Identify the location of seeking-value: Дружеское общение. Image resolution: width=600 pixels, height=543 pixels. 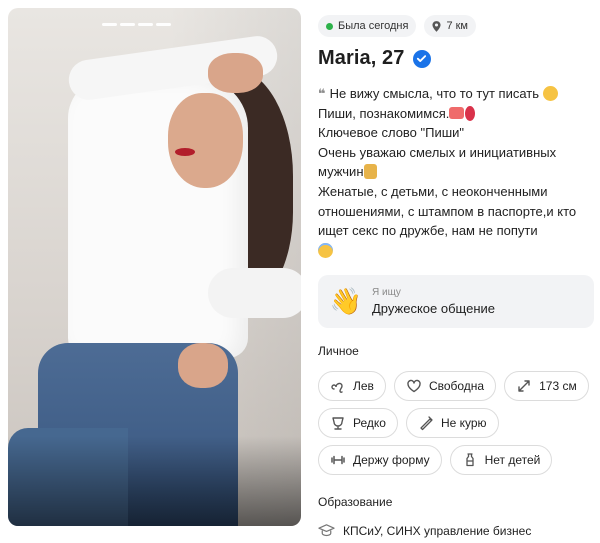
(433, 308).